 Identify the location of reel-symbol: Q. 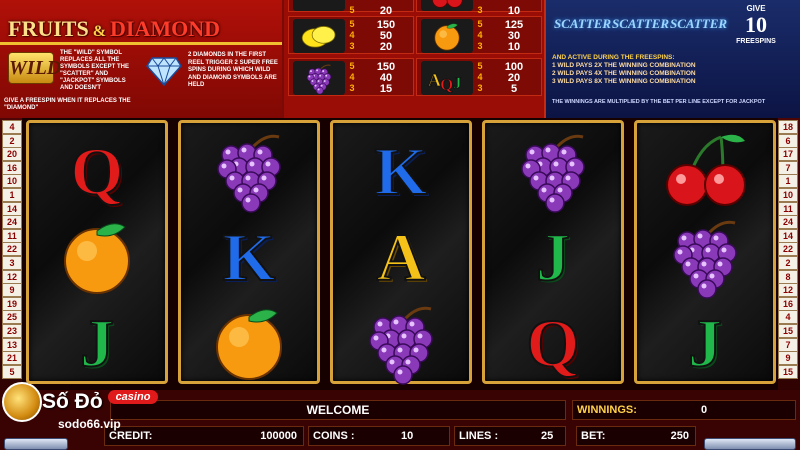
(97, 170).